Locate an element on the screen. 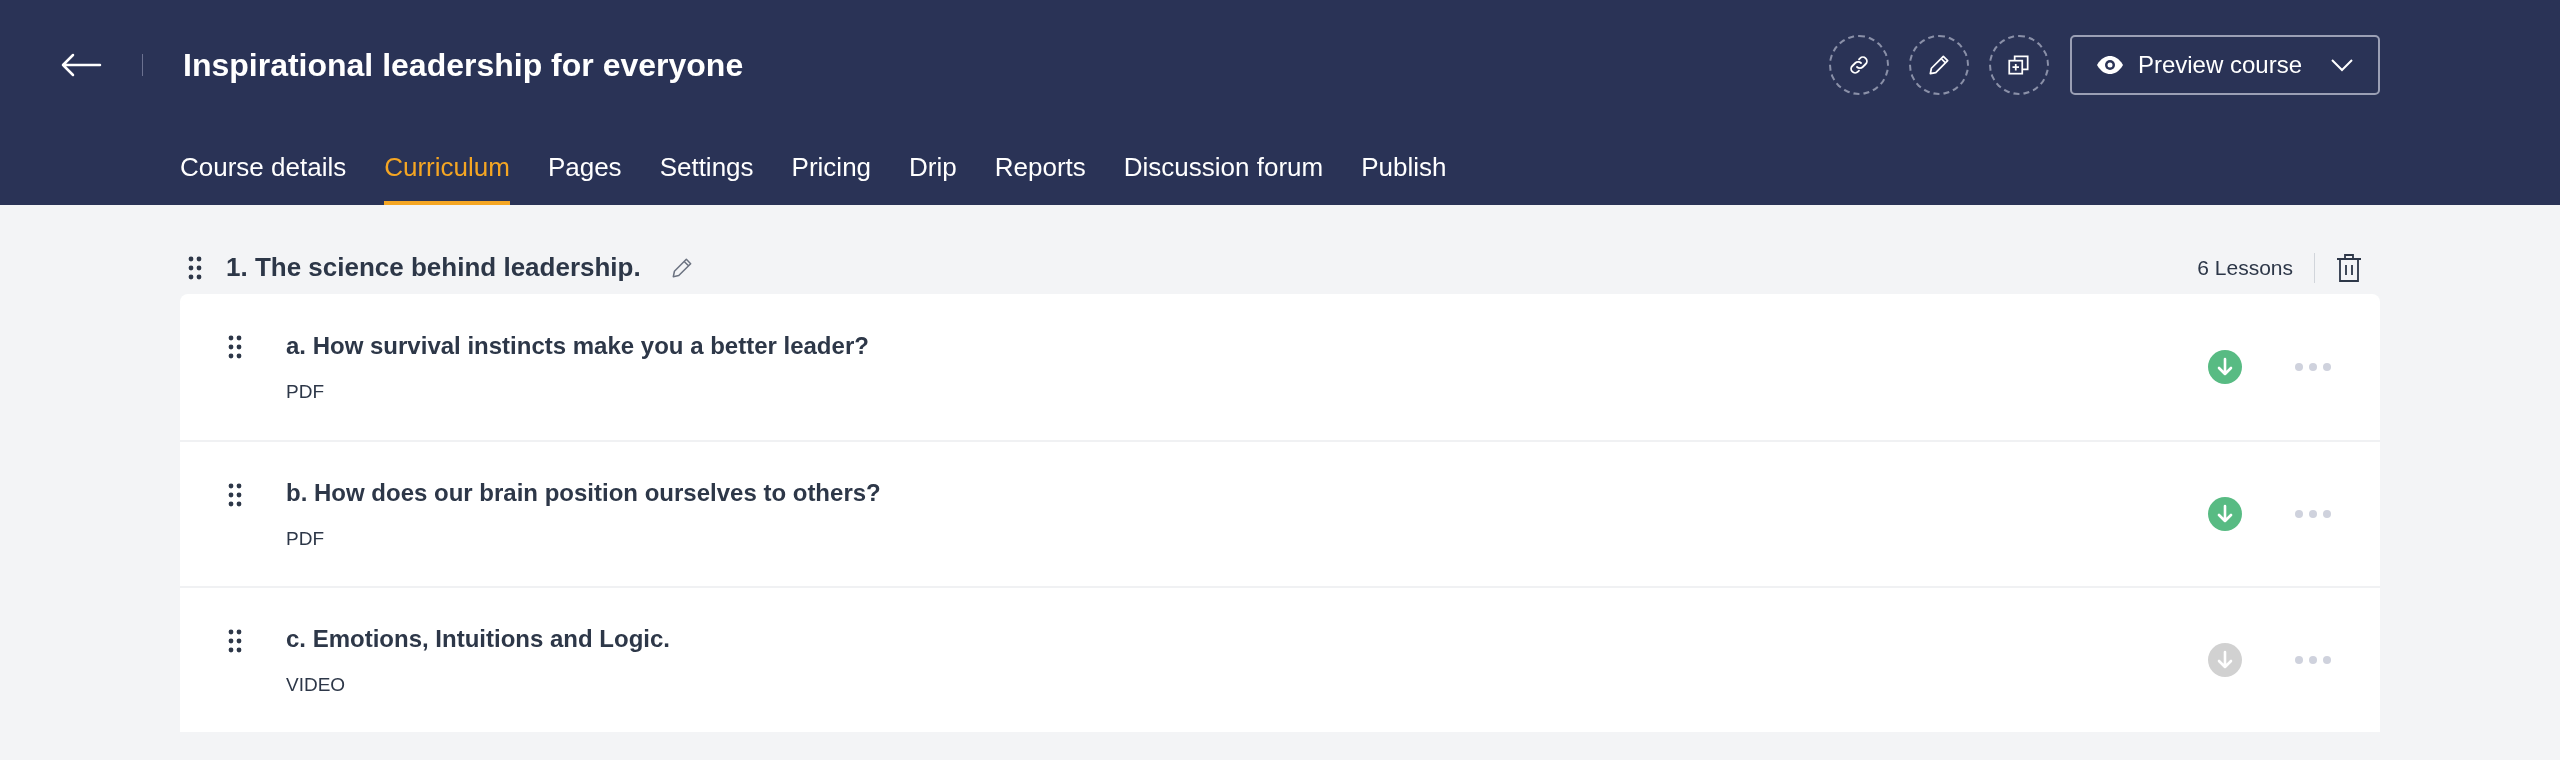 Image resolution: width=2560 pixels, height=760 pixels. trash-icon is located at coordinates (2349, 267).